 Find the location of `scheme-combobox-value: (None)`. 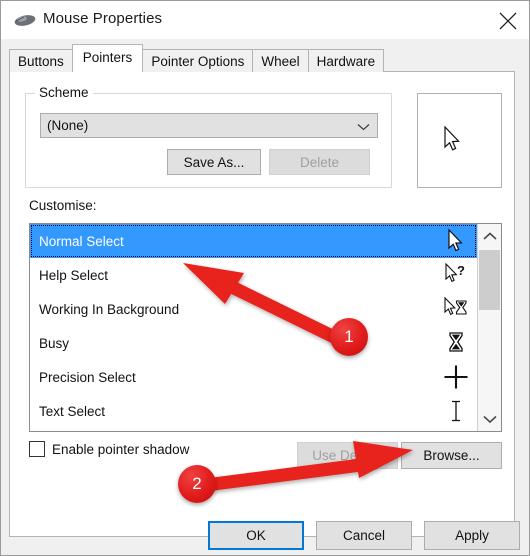

scheme-combobox-value: (None) is located at coordinates (68, 125).